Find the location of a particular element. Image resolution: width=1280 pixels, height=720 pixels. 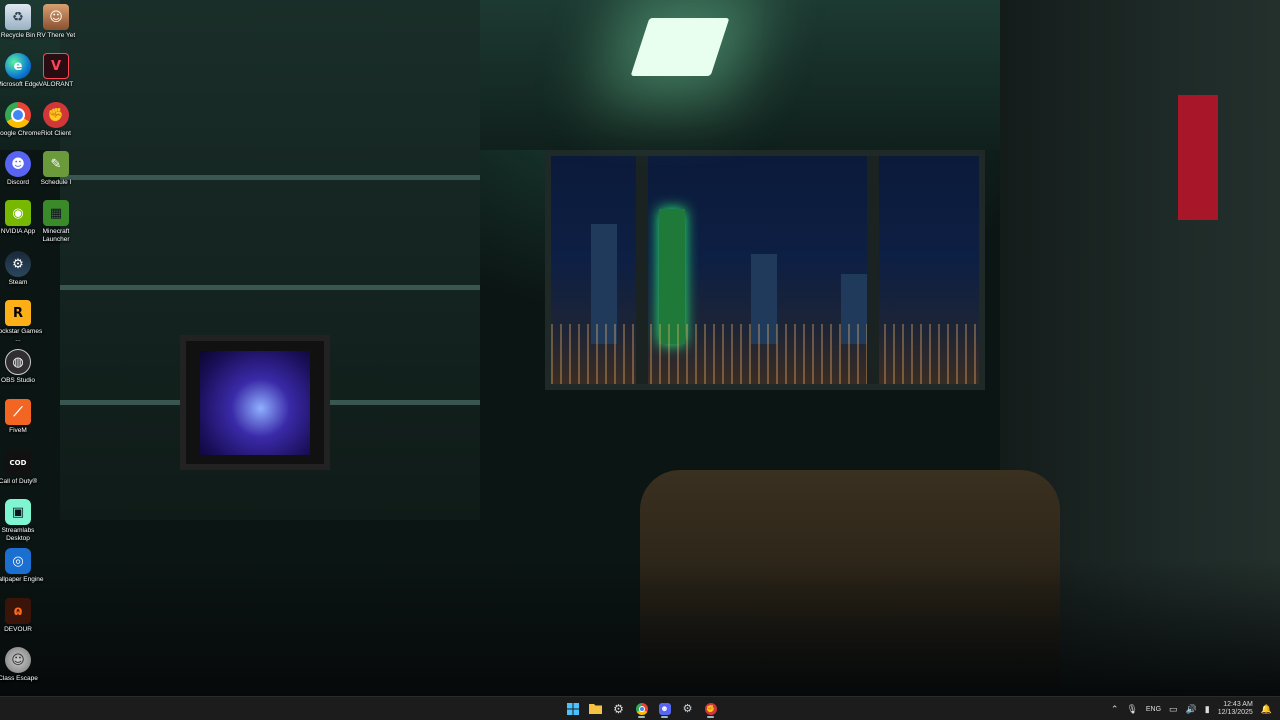

fivem-icon: ⟋ is located at coordinates (18, 412).